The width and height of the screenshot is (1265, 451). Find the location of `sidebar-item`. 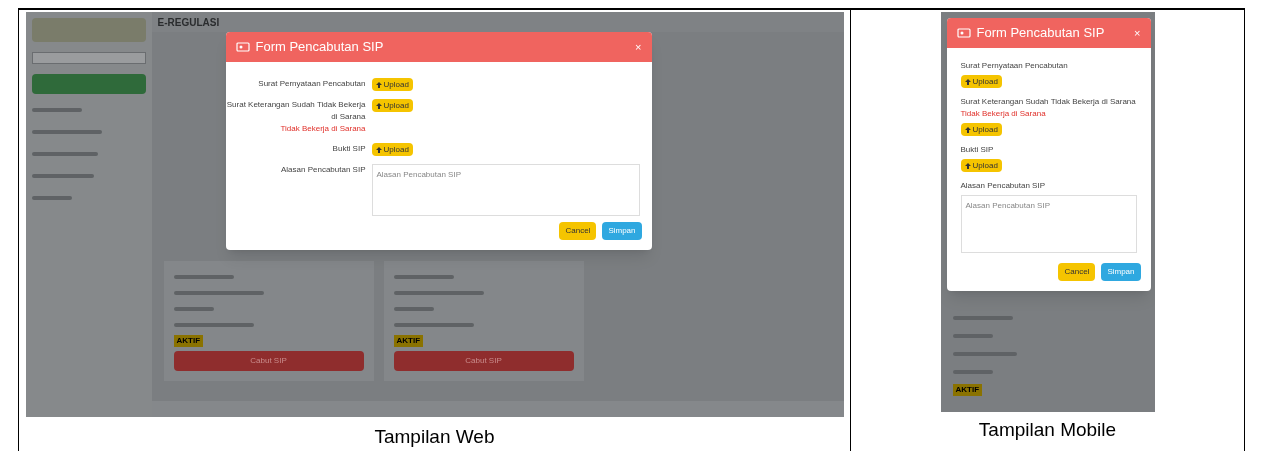

sidebar-item is located at coordinates (88, 84).